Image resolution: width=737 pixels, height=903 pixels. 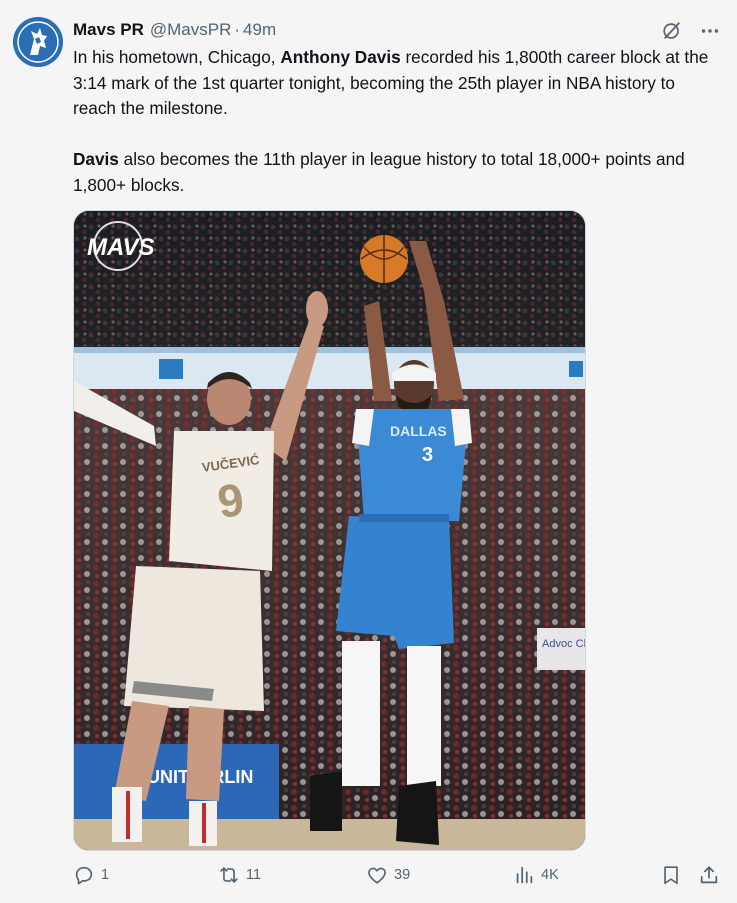 I want to click on reply-icon, so click(x=84, y=875).